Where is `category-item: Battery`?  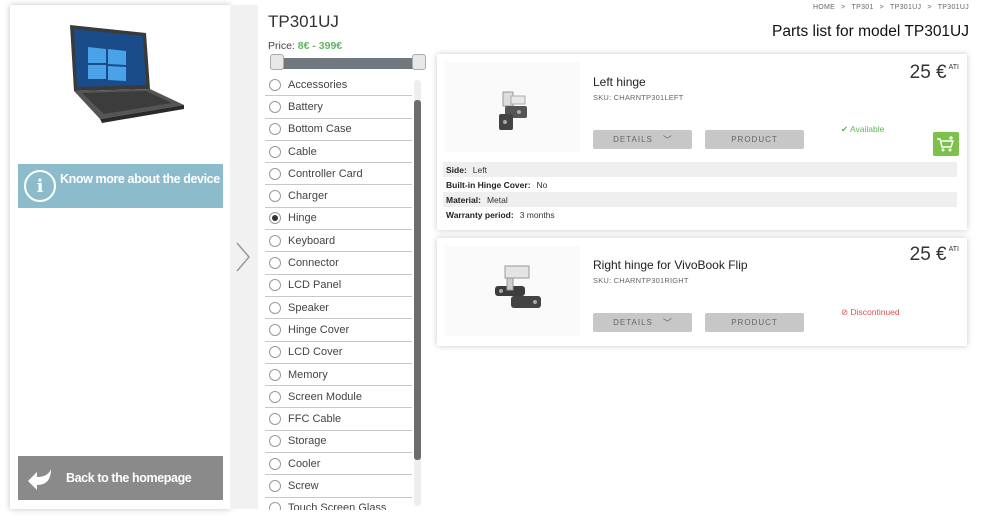
category-item: Battery is located at coordinates (338, 107).